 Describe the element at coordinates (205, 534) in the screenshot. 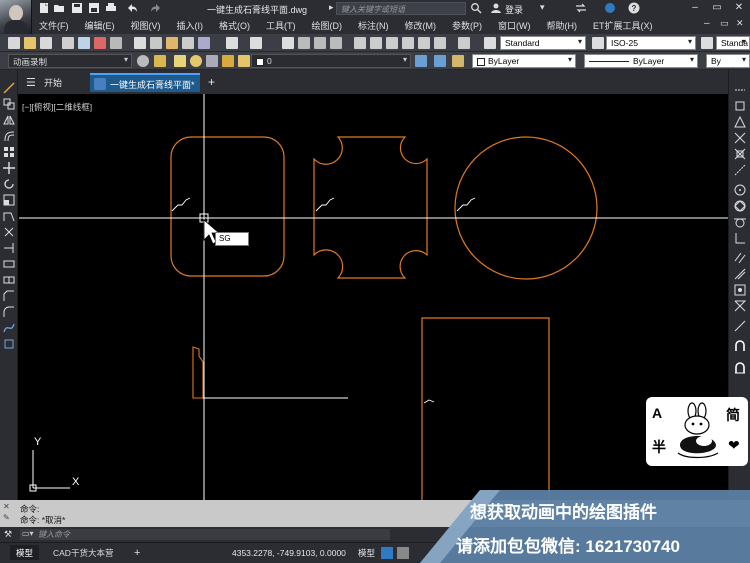

I see `command-input: ▭▾ 键入命令` at that location.